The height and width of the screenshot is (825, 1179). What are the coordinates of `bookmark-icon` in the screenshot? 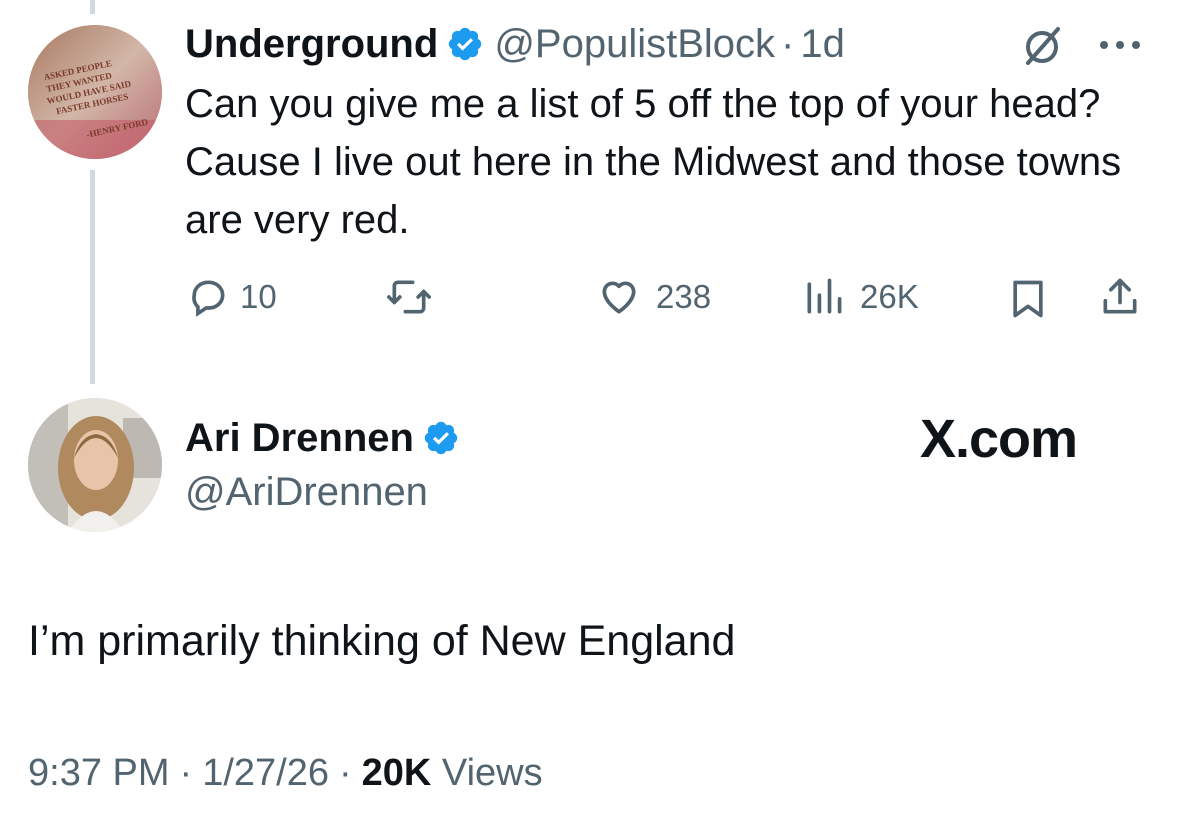 It's located at (1028, 299).